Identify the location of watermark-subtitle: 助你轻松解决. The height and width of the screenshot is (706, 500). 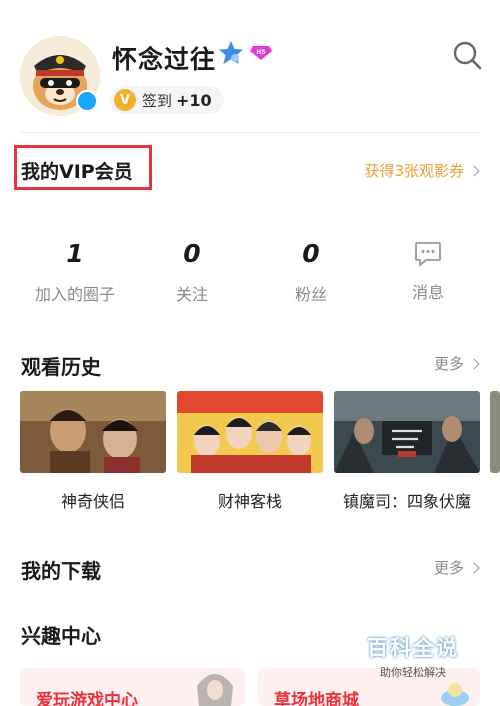
(413, 672).